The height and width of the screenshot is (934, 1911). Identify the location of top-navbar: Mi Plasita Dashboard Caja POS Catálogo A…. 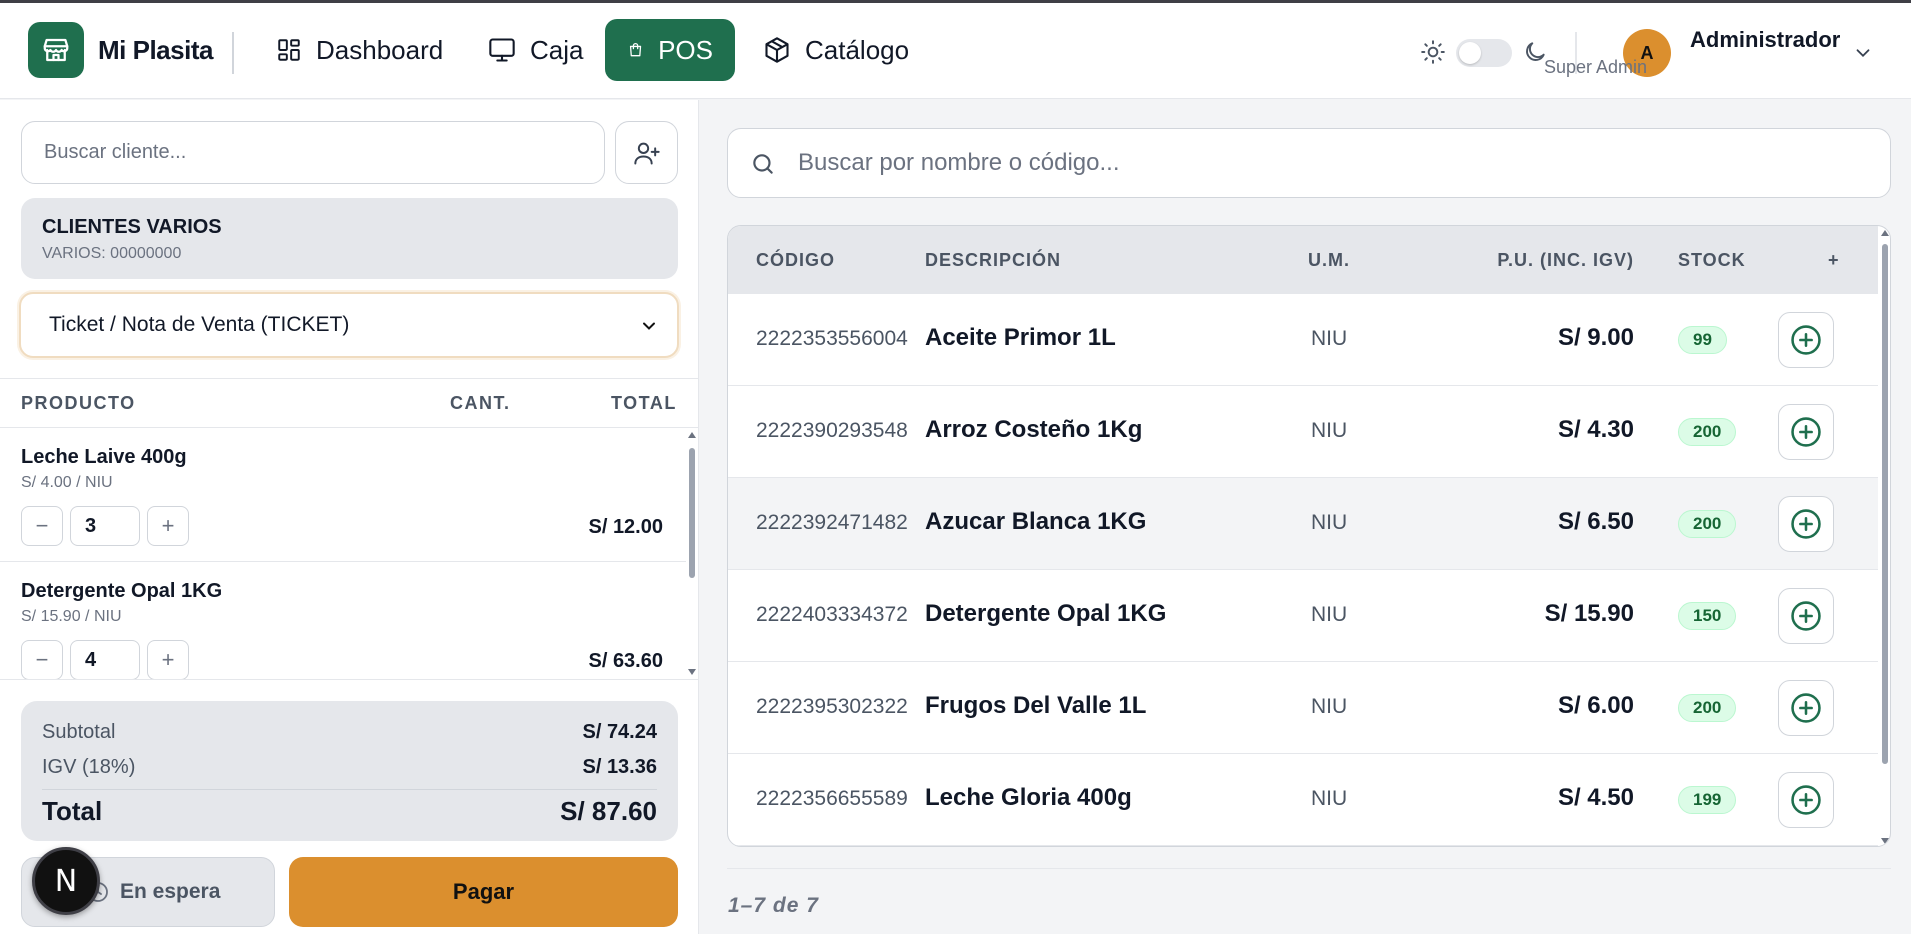
(955, 51).